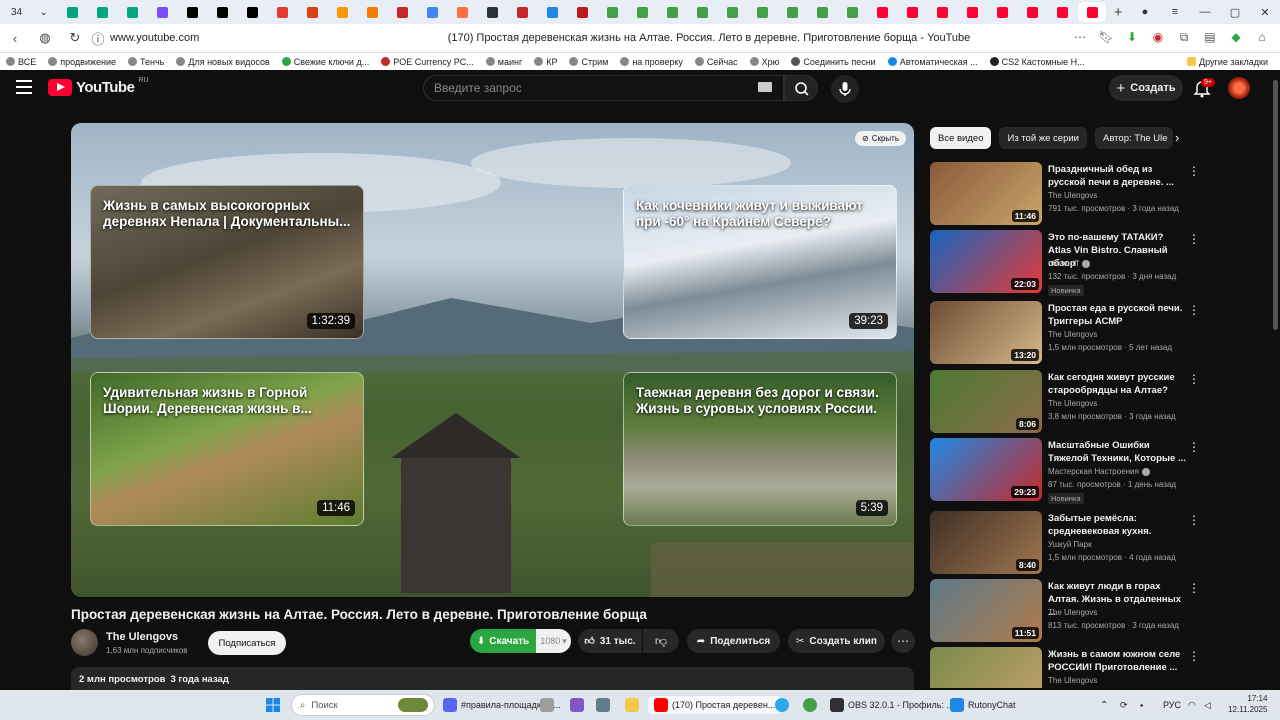 The height and width of the screenshot is (720, 1280). I want to click on tray-icon: ⟳, so click(1124, 705).